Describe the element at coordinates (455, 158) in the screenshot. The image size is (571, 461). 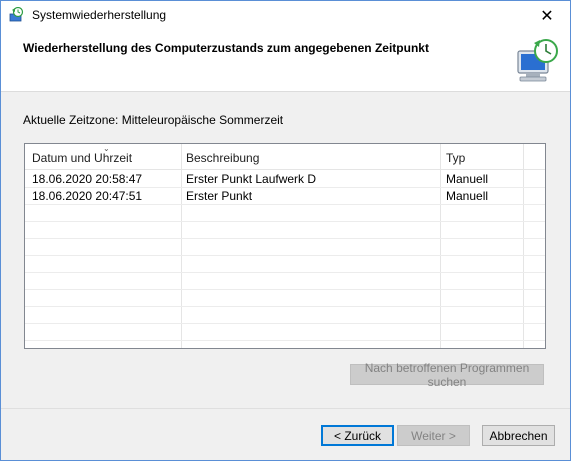
I see `column-header-type: Typ` at that location.